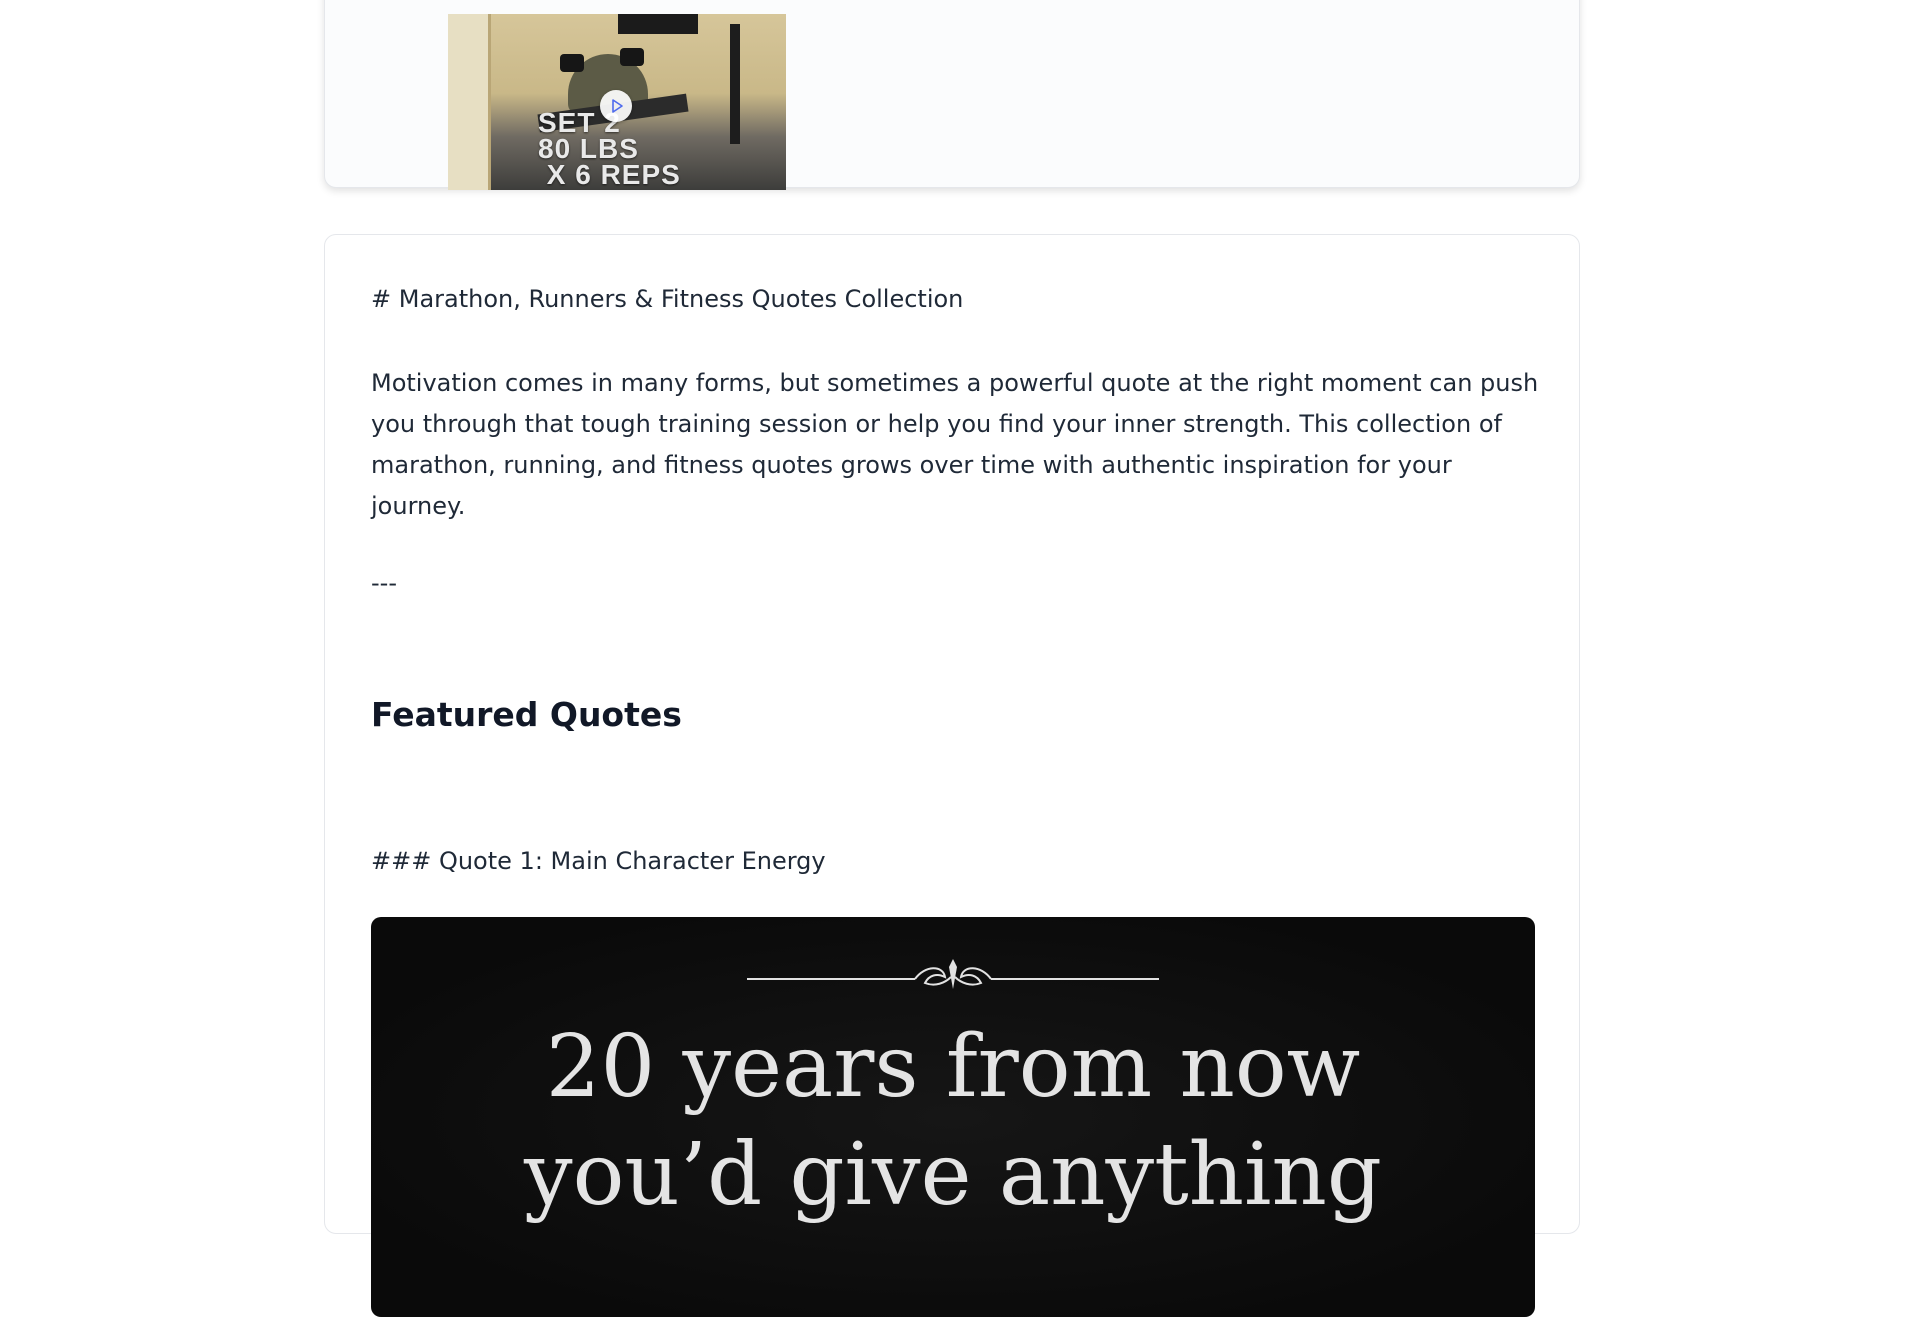 This screenshot has width=1917, height=1317. Describe the element at coordinates (469, 102) in the screenshot. I see `thumbnail-whiteboard` at that location.